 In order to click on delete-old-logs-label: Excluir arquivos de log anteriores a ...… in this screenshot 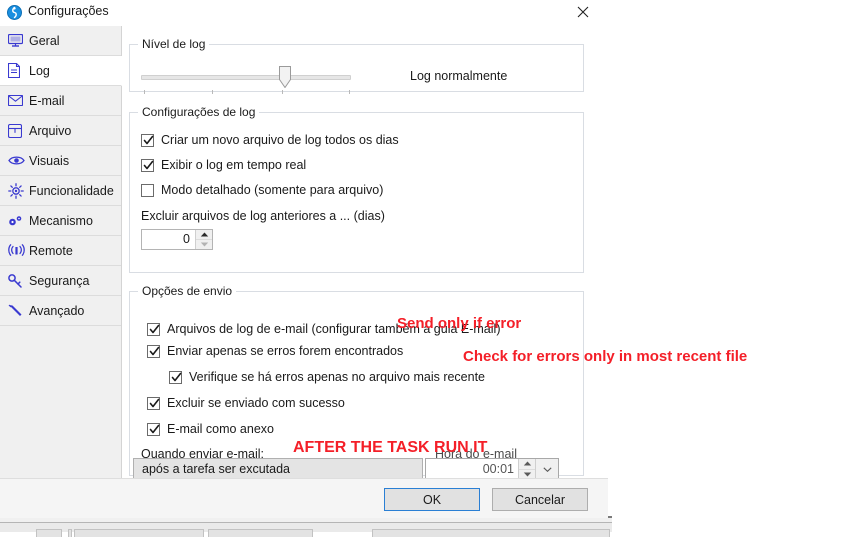, I will do `click(263, 216)`.